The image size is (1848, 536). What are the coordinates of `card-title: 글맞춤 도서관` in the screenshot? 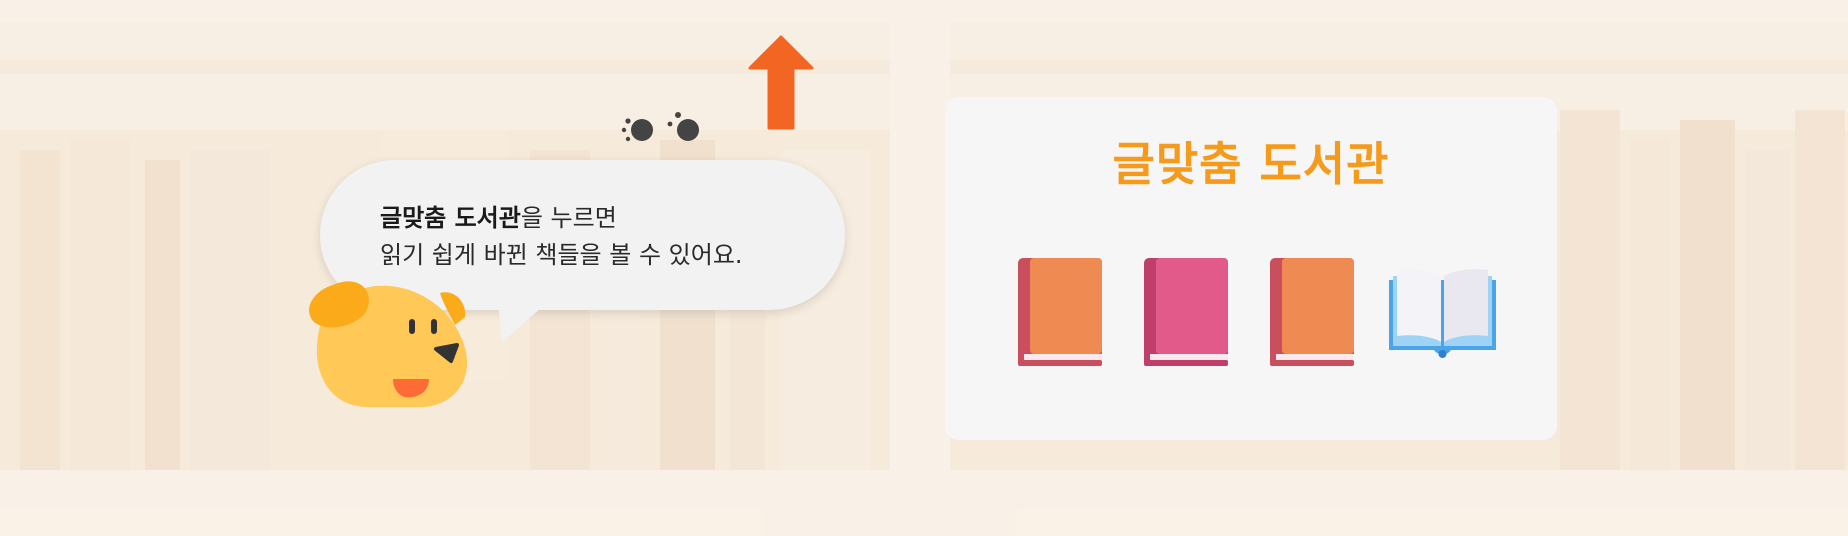 It's located at (1251, 164).